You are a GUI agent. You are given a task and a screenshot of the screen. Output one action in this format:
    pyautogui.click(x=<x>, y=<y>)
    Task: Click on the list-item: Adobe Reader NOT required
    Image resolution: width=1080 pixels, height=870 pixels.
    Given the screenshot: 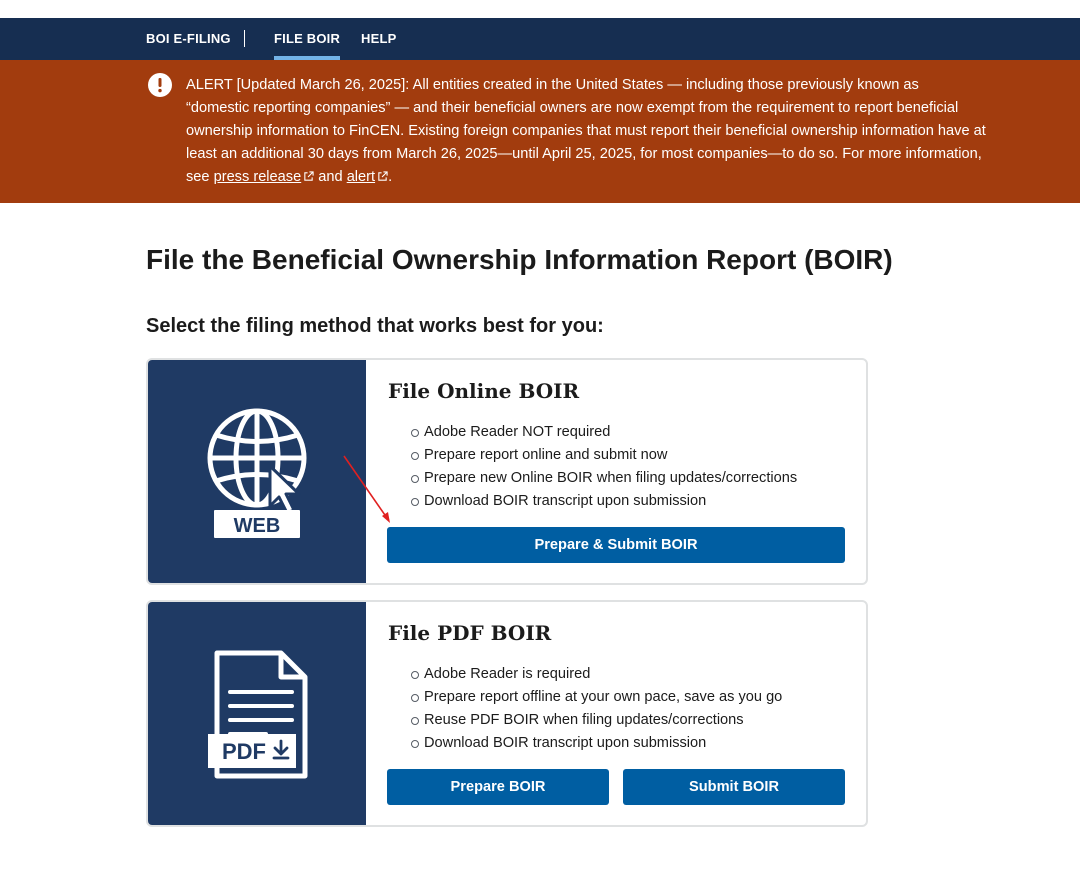 What is the action you would take?
    pyautogui.click(x=592, y=432)
    